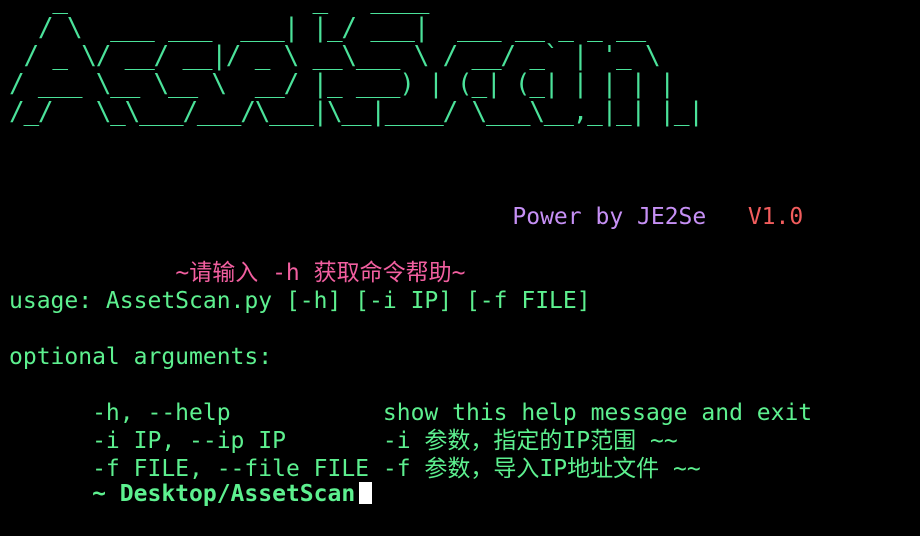  I want to click on shell-prompt-line: ~ Desktop/AssetScan, so click(191, 494).